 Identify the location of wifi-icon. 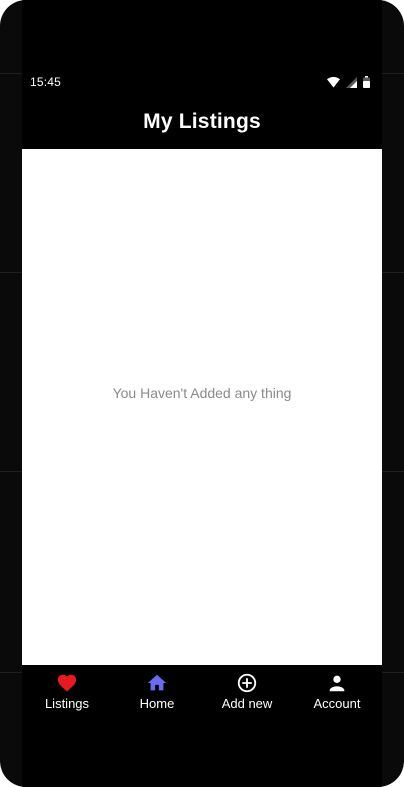
(333, 81).